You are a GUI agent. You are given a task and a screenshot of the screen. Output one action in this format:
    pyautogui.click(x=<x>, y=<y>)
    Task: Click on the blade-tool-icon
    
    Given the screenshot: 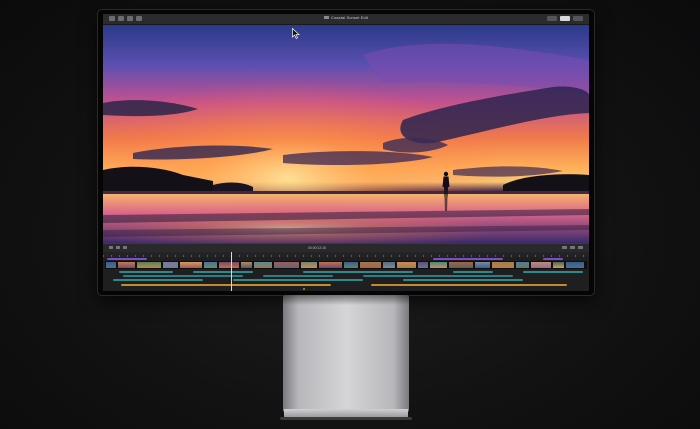 What is the action you would take?
    pyautogui.click(x=118, y=247)
    